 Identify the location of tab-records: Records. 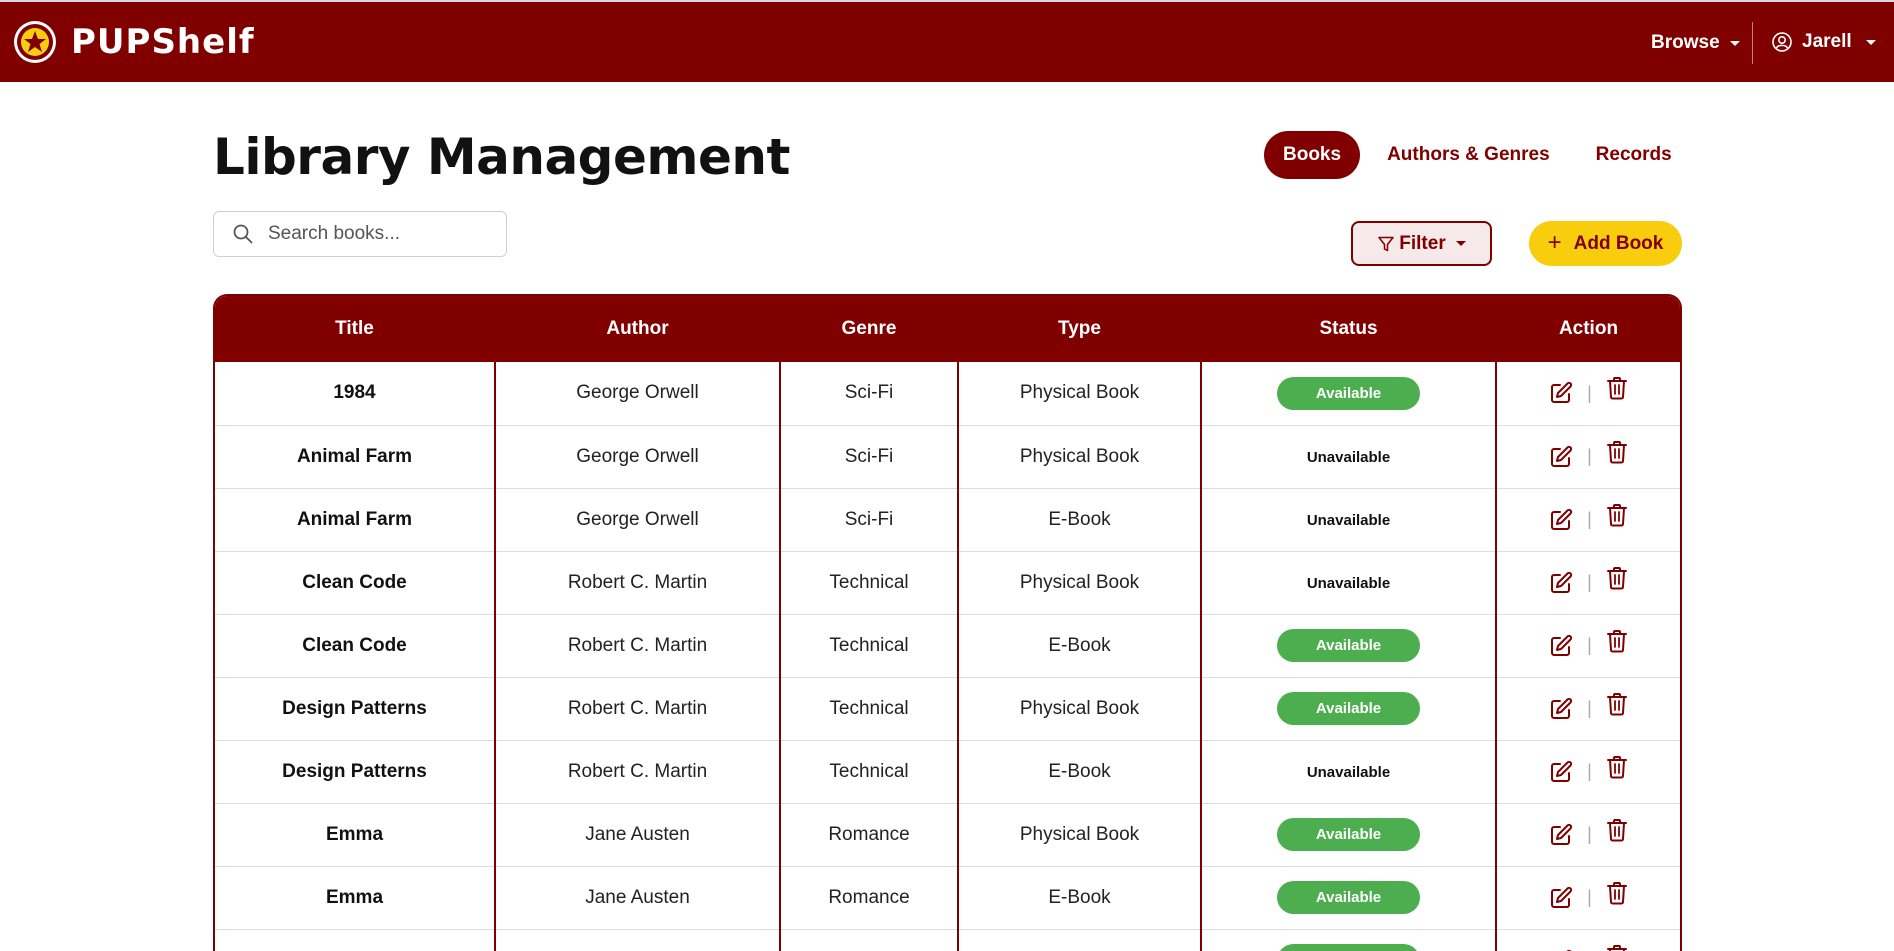
(1634, 155).